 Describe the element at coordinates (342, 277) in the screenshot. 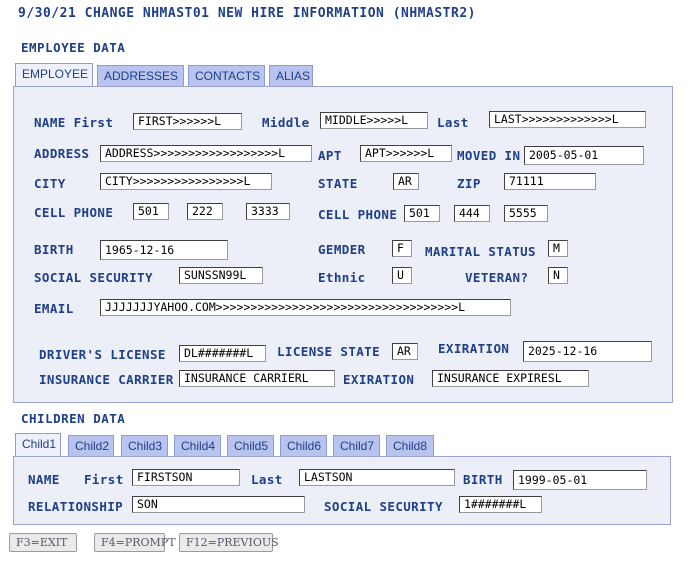

I see `ethnic-label: Ethnic` at that location.